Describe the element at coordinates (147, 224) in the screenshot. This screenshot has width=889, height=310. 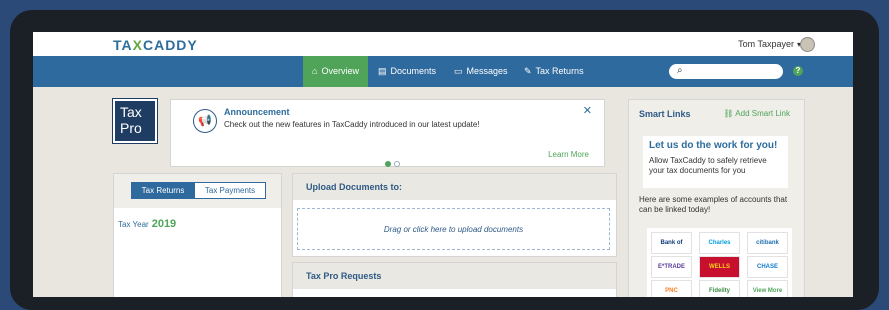
I see `tax-year-selector: Tax Year 2019` at that location.